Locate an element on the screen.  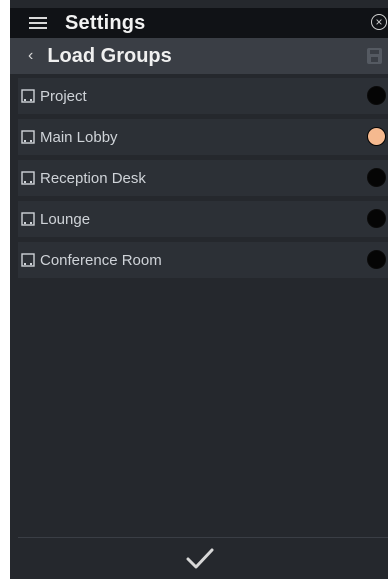
load-group-row: Main Lobby is located at coordinates (203, 137).